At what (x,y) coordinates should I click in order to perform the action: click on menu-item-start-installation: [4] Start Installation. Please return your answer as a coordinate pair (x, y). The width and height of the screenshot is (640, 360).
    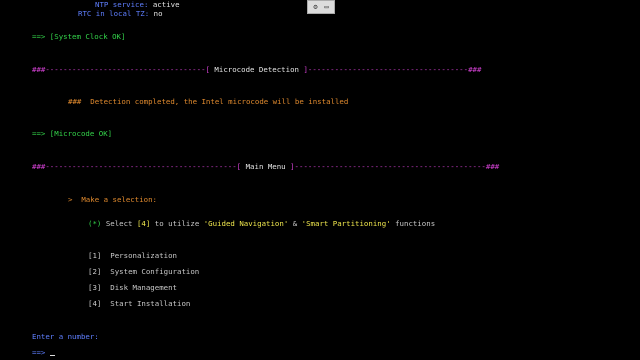
    Looking at the image, I should click on (139, 303).